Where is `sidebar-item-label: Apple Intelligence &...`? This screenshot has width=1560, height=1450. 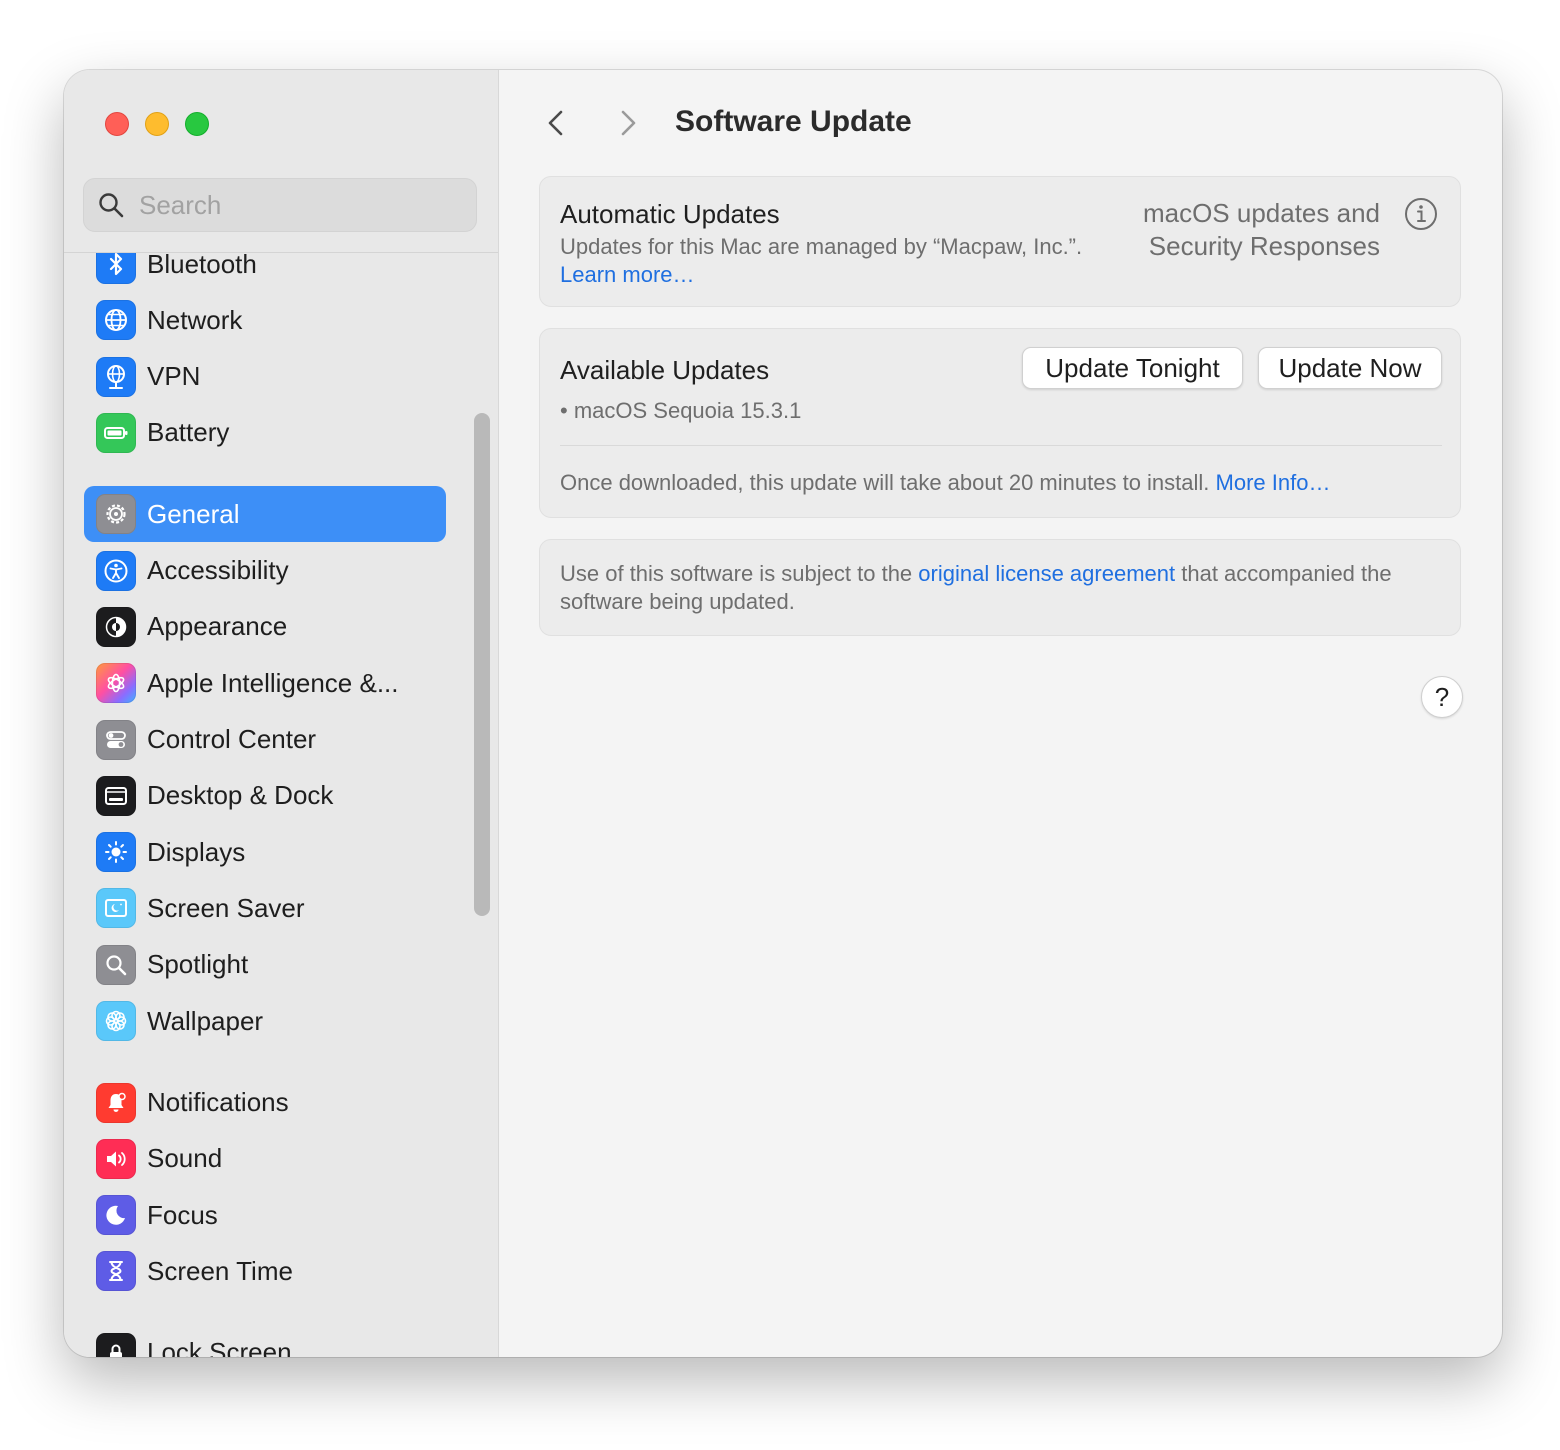 sidebar-item-label: Apple Intelligence &... is located at coordinates (273, 683).